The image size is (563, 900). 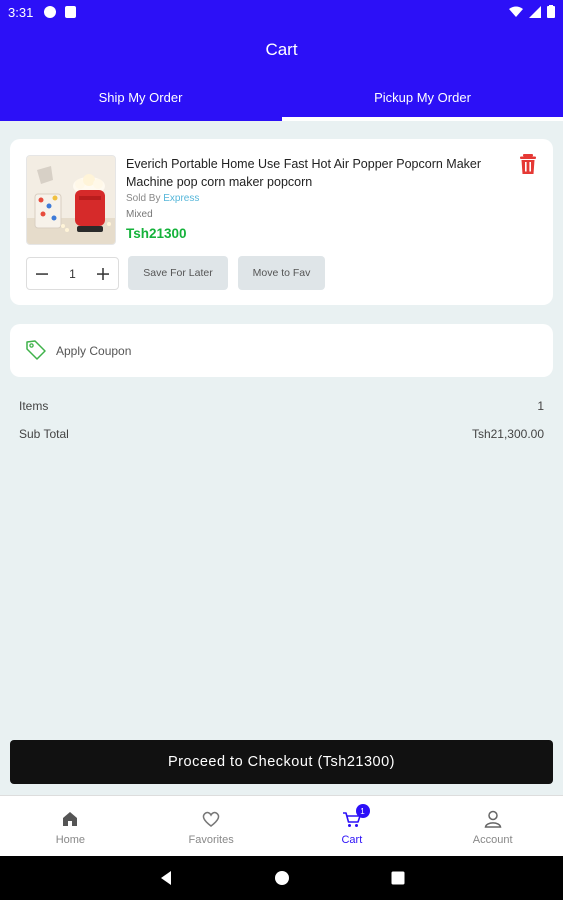 What do you see at coordinates (70, 840) in the screenshot?
I see `nav-home-label: Home` at bounding box center [70, 840].